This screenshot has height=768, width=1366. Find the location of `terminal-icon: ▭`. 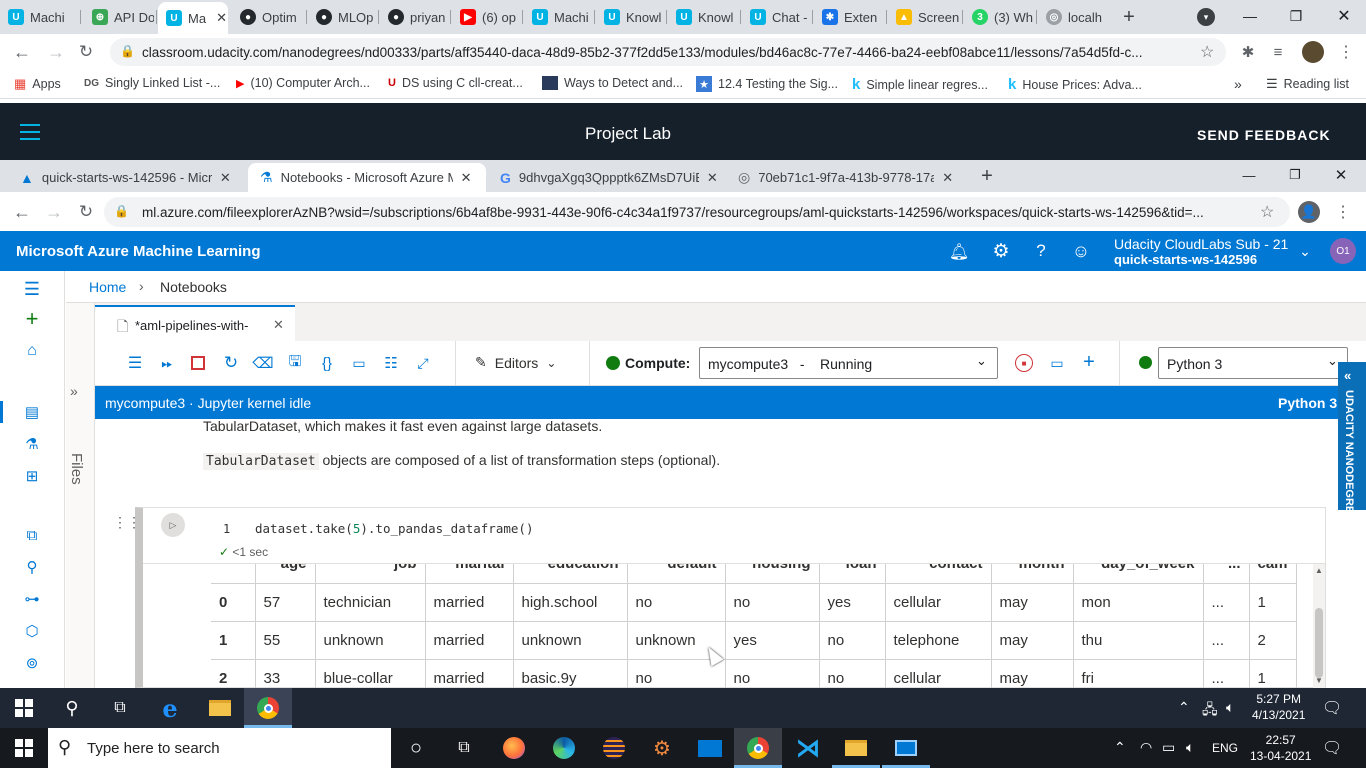

terminal-icon: ▭ is located at coordinates (359, 363).